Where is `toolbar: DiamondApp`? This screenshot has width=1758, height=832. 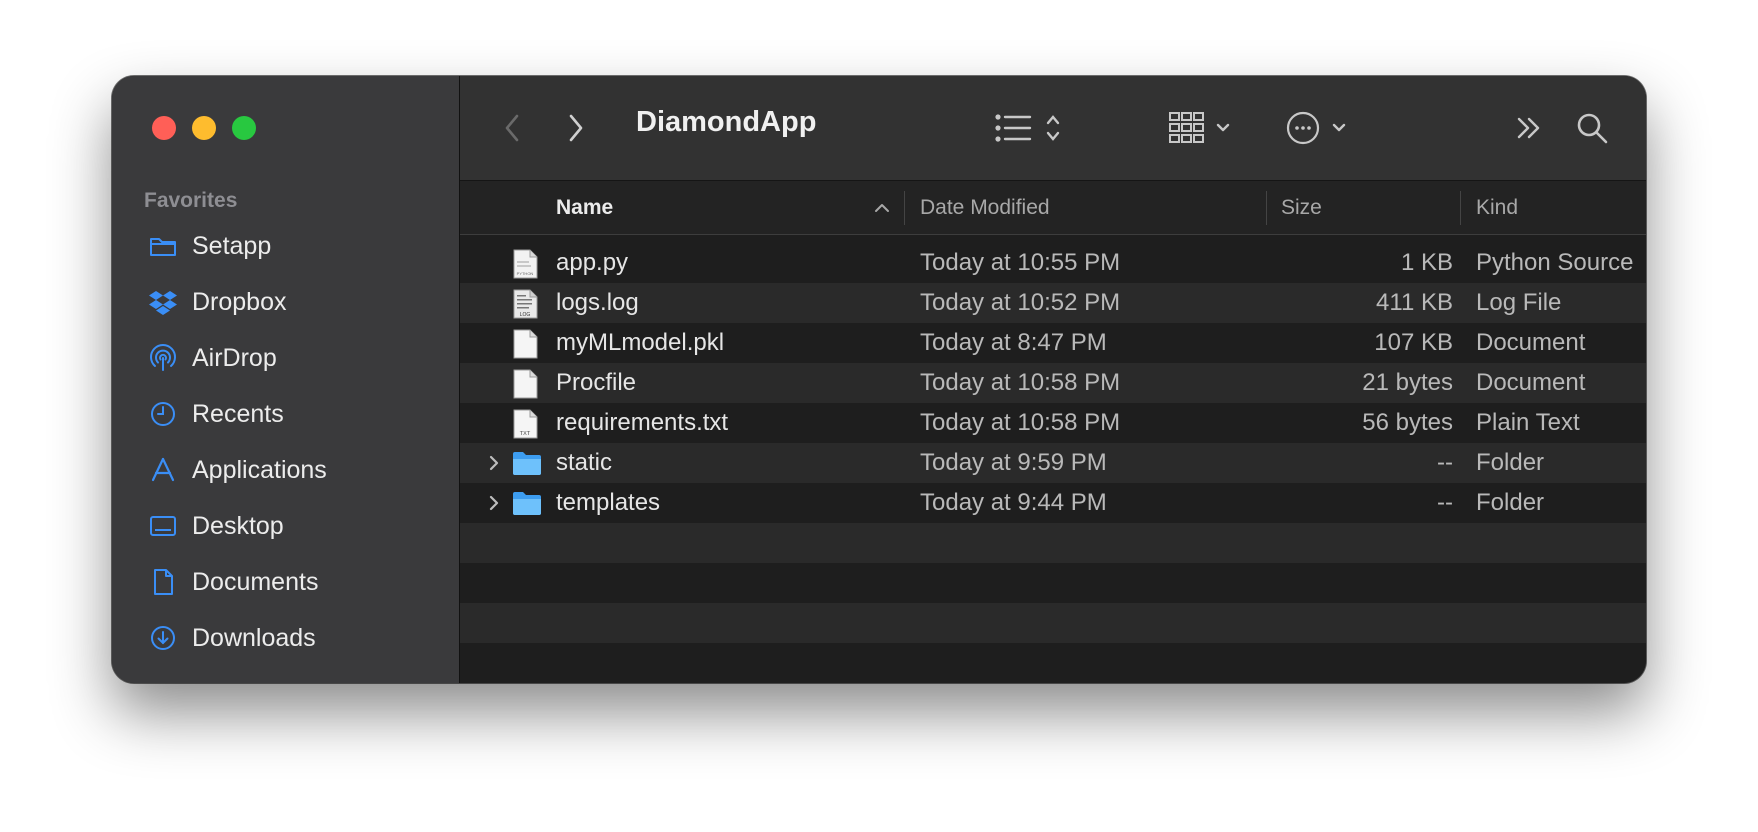
toolbar: DiamondApp is located at coordinates (1053, 128).